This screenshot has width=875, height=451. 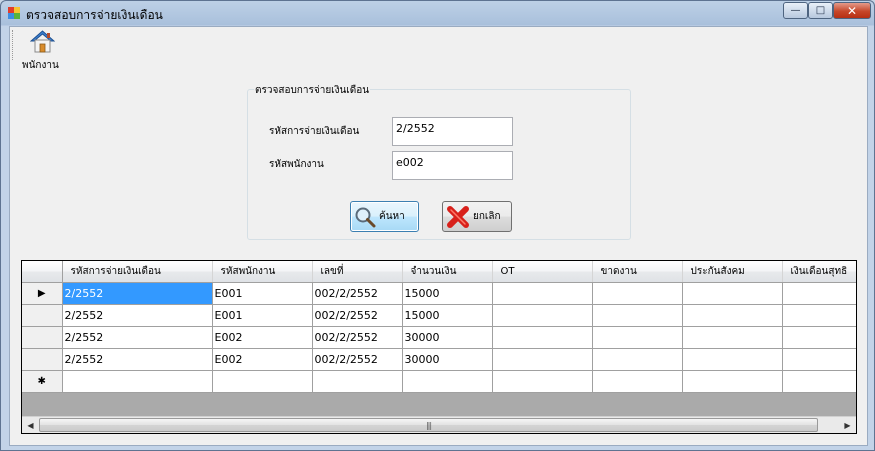 I want to click on close-button: ✕, so click(x=852, y=10).